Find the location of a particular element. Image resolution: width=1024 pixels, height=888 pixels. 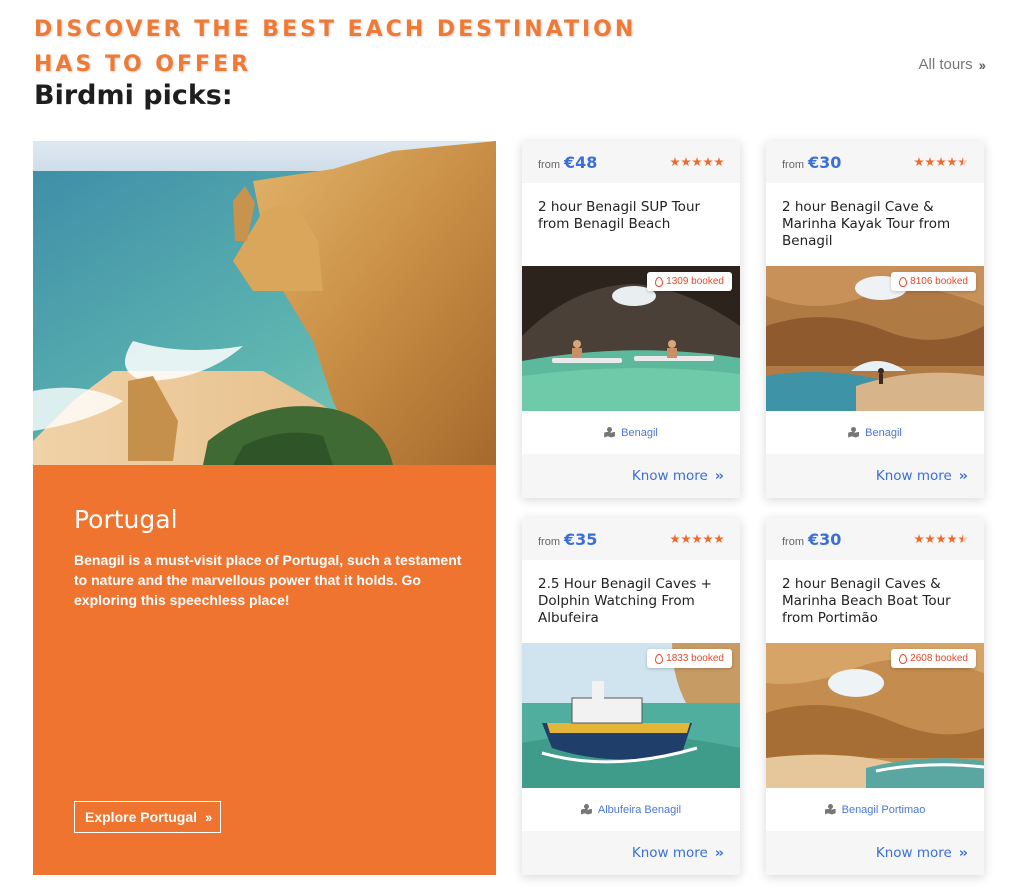

tour-price-bar: from €48 is located at coordinates (631, 162).